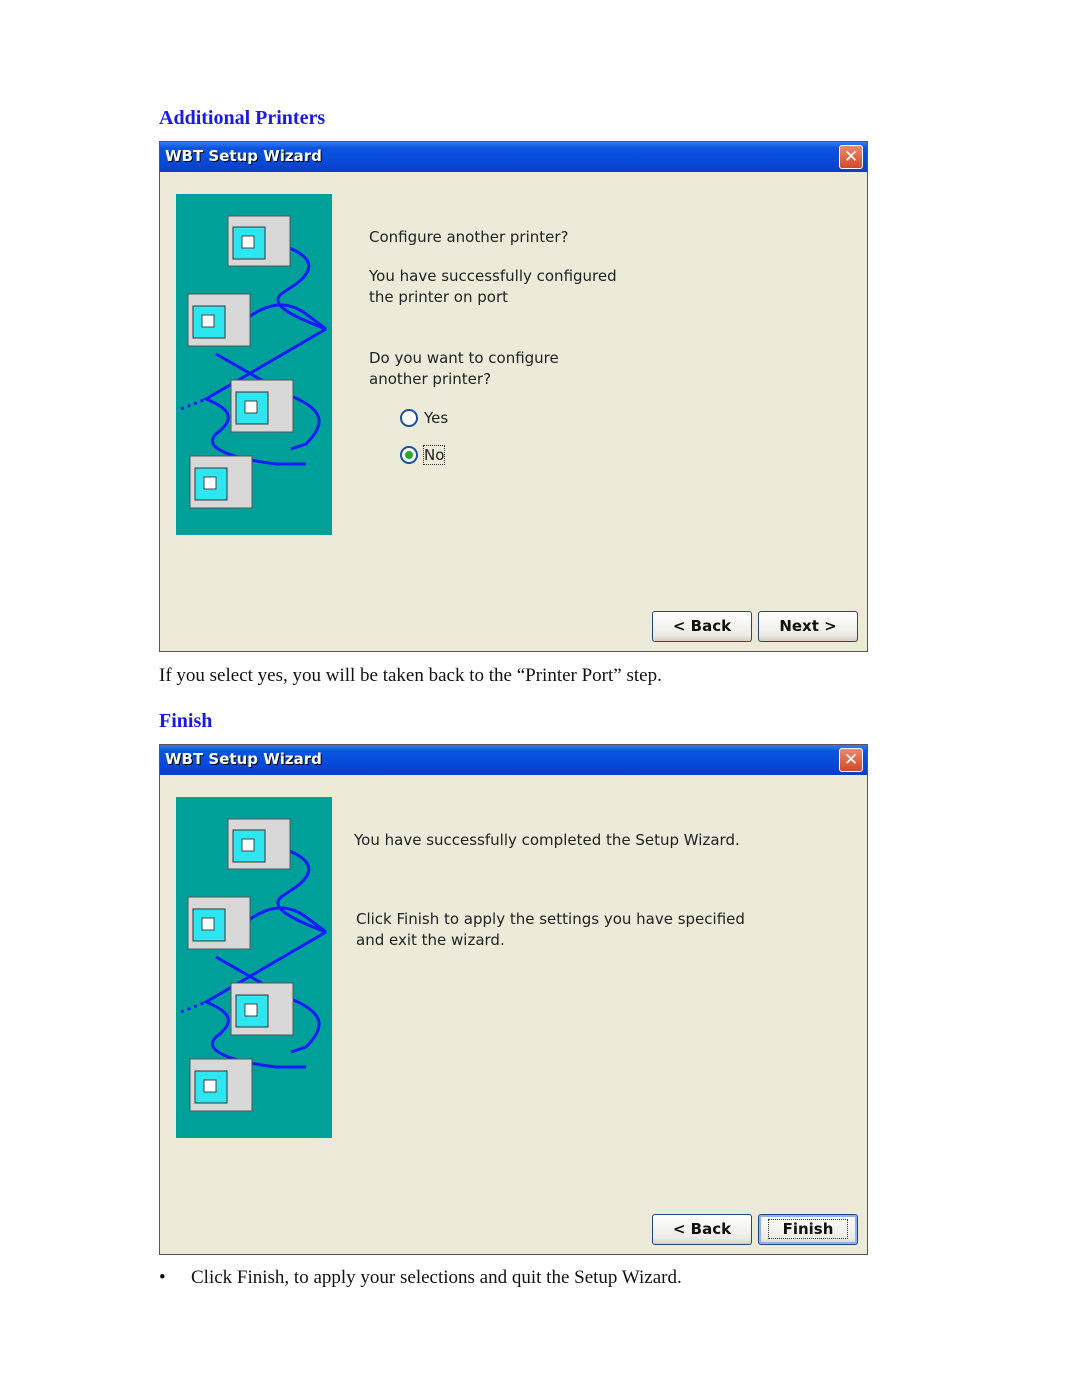  What do you see at coordinates (808, 626) in the screenshot?
I see `next-button: Next >` at bounding box center [808, 626].